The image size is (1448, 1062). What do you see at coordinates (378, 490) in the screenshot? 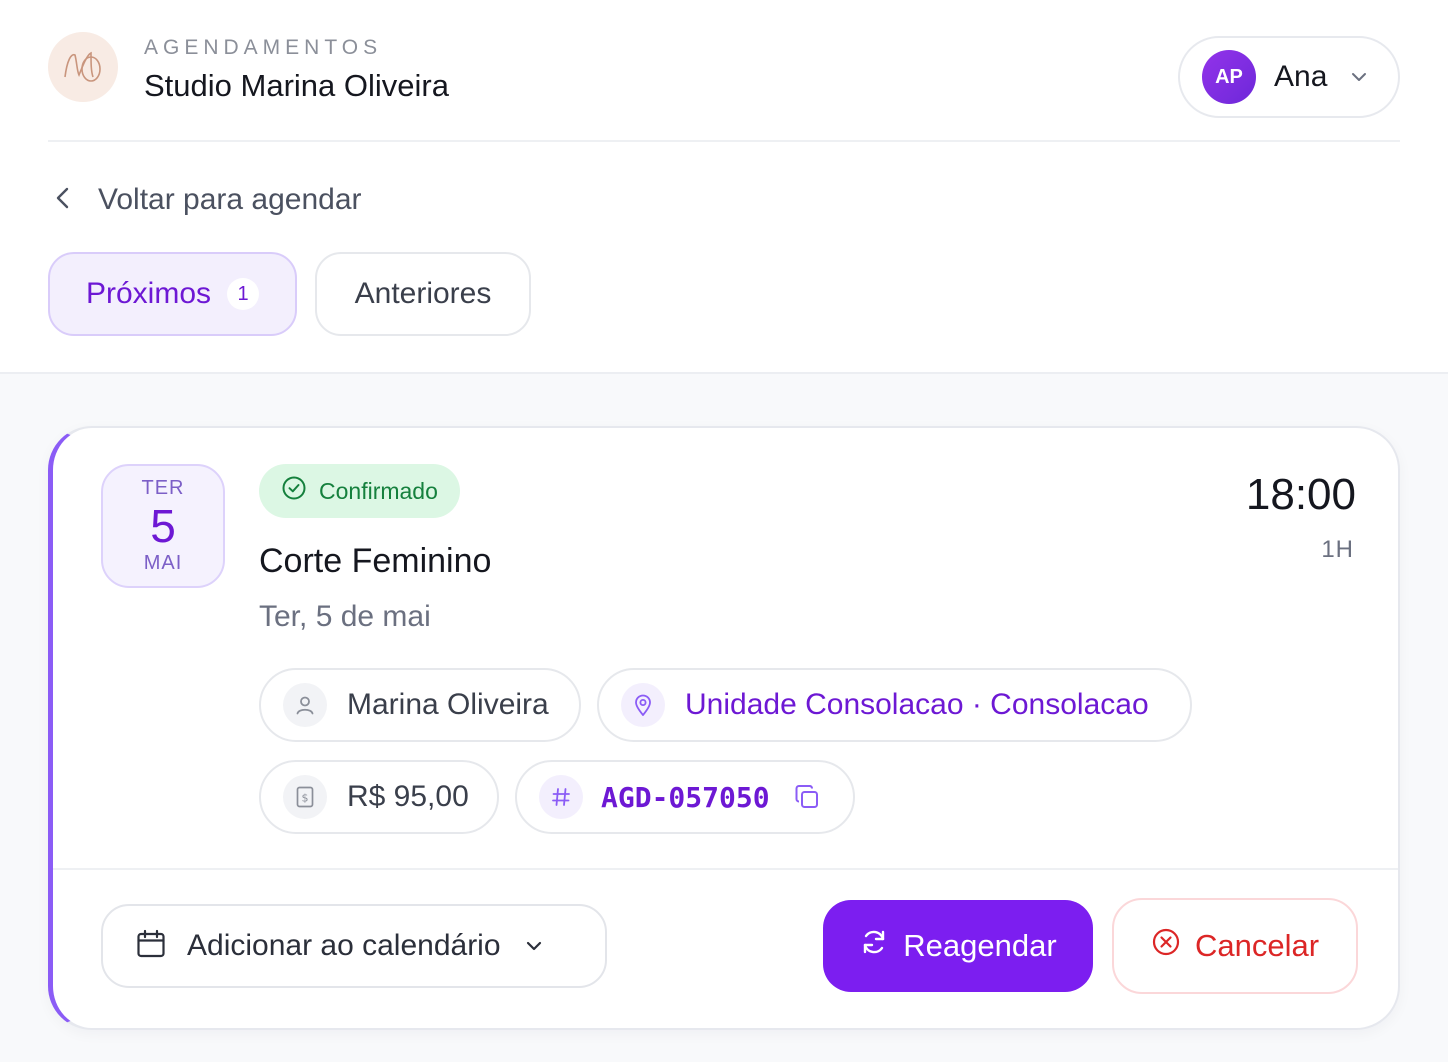
I see `status-label: Confirmado` at bounding box center [378, 490].